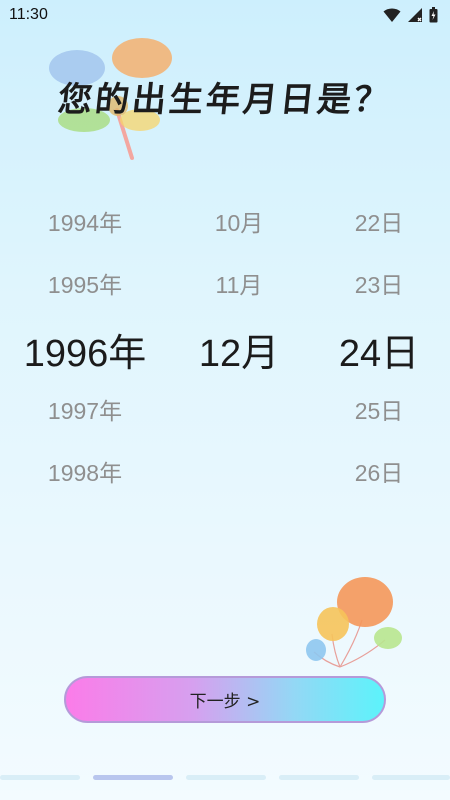 This screenshot has width=450, height=800. What do you see at coordinates (239, 349) in the screenshot?
I see `month-option-selected: 12月` at bounding box center [239, 349].